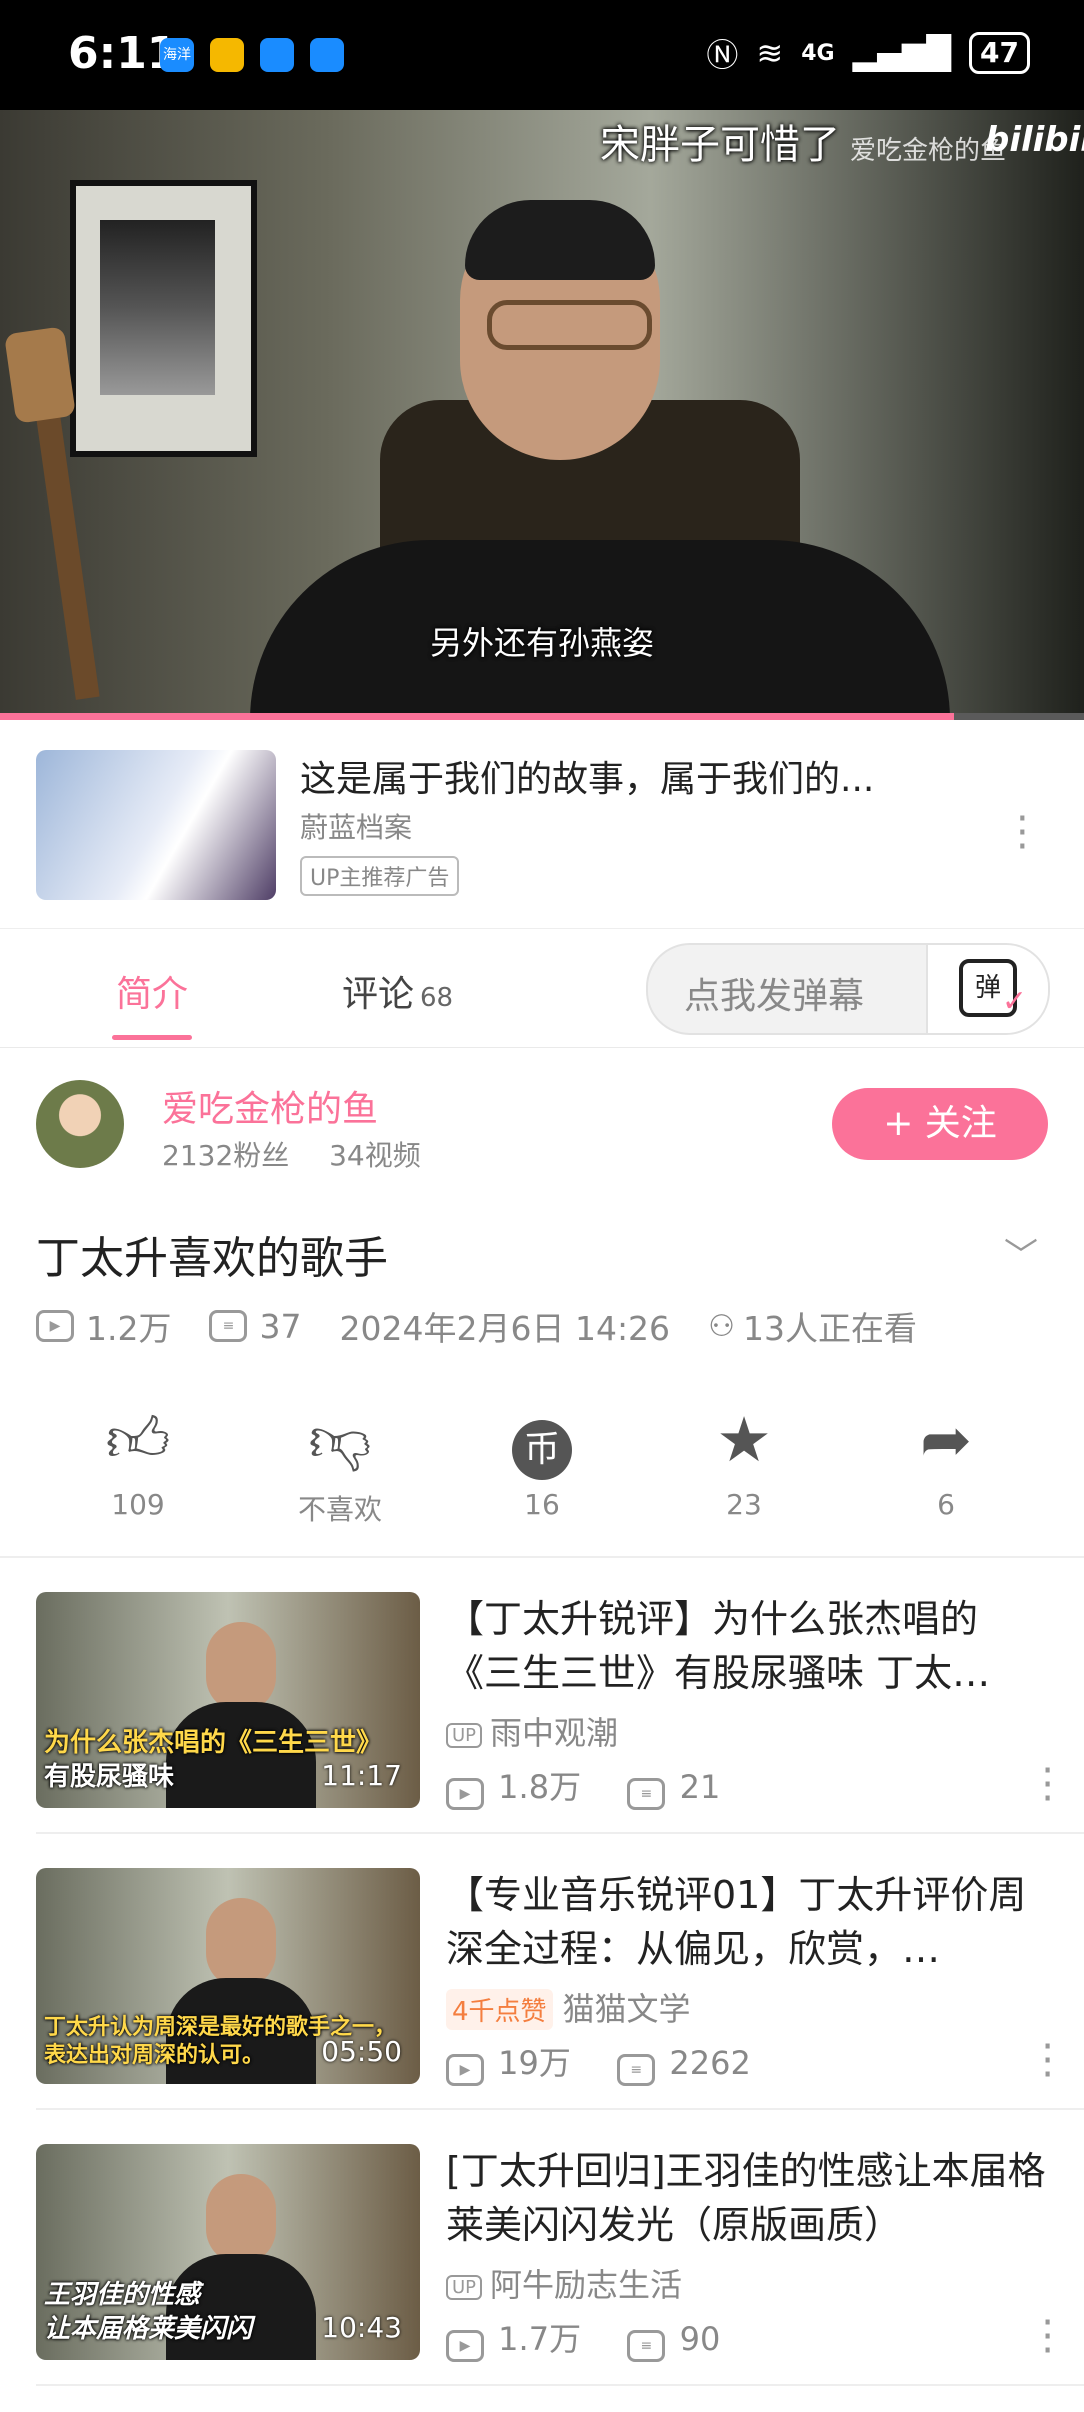 Image resolution: width=1084 pixels, height=2412 pixels. What do you see at coordinates (940, 1124) in the screenshot?
I see `follow-button: + 关注` at bounding box center [940, 1124].